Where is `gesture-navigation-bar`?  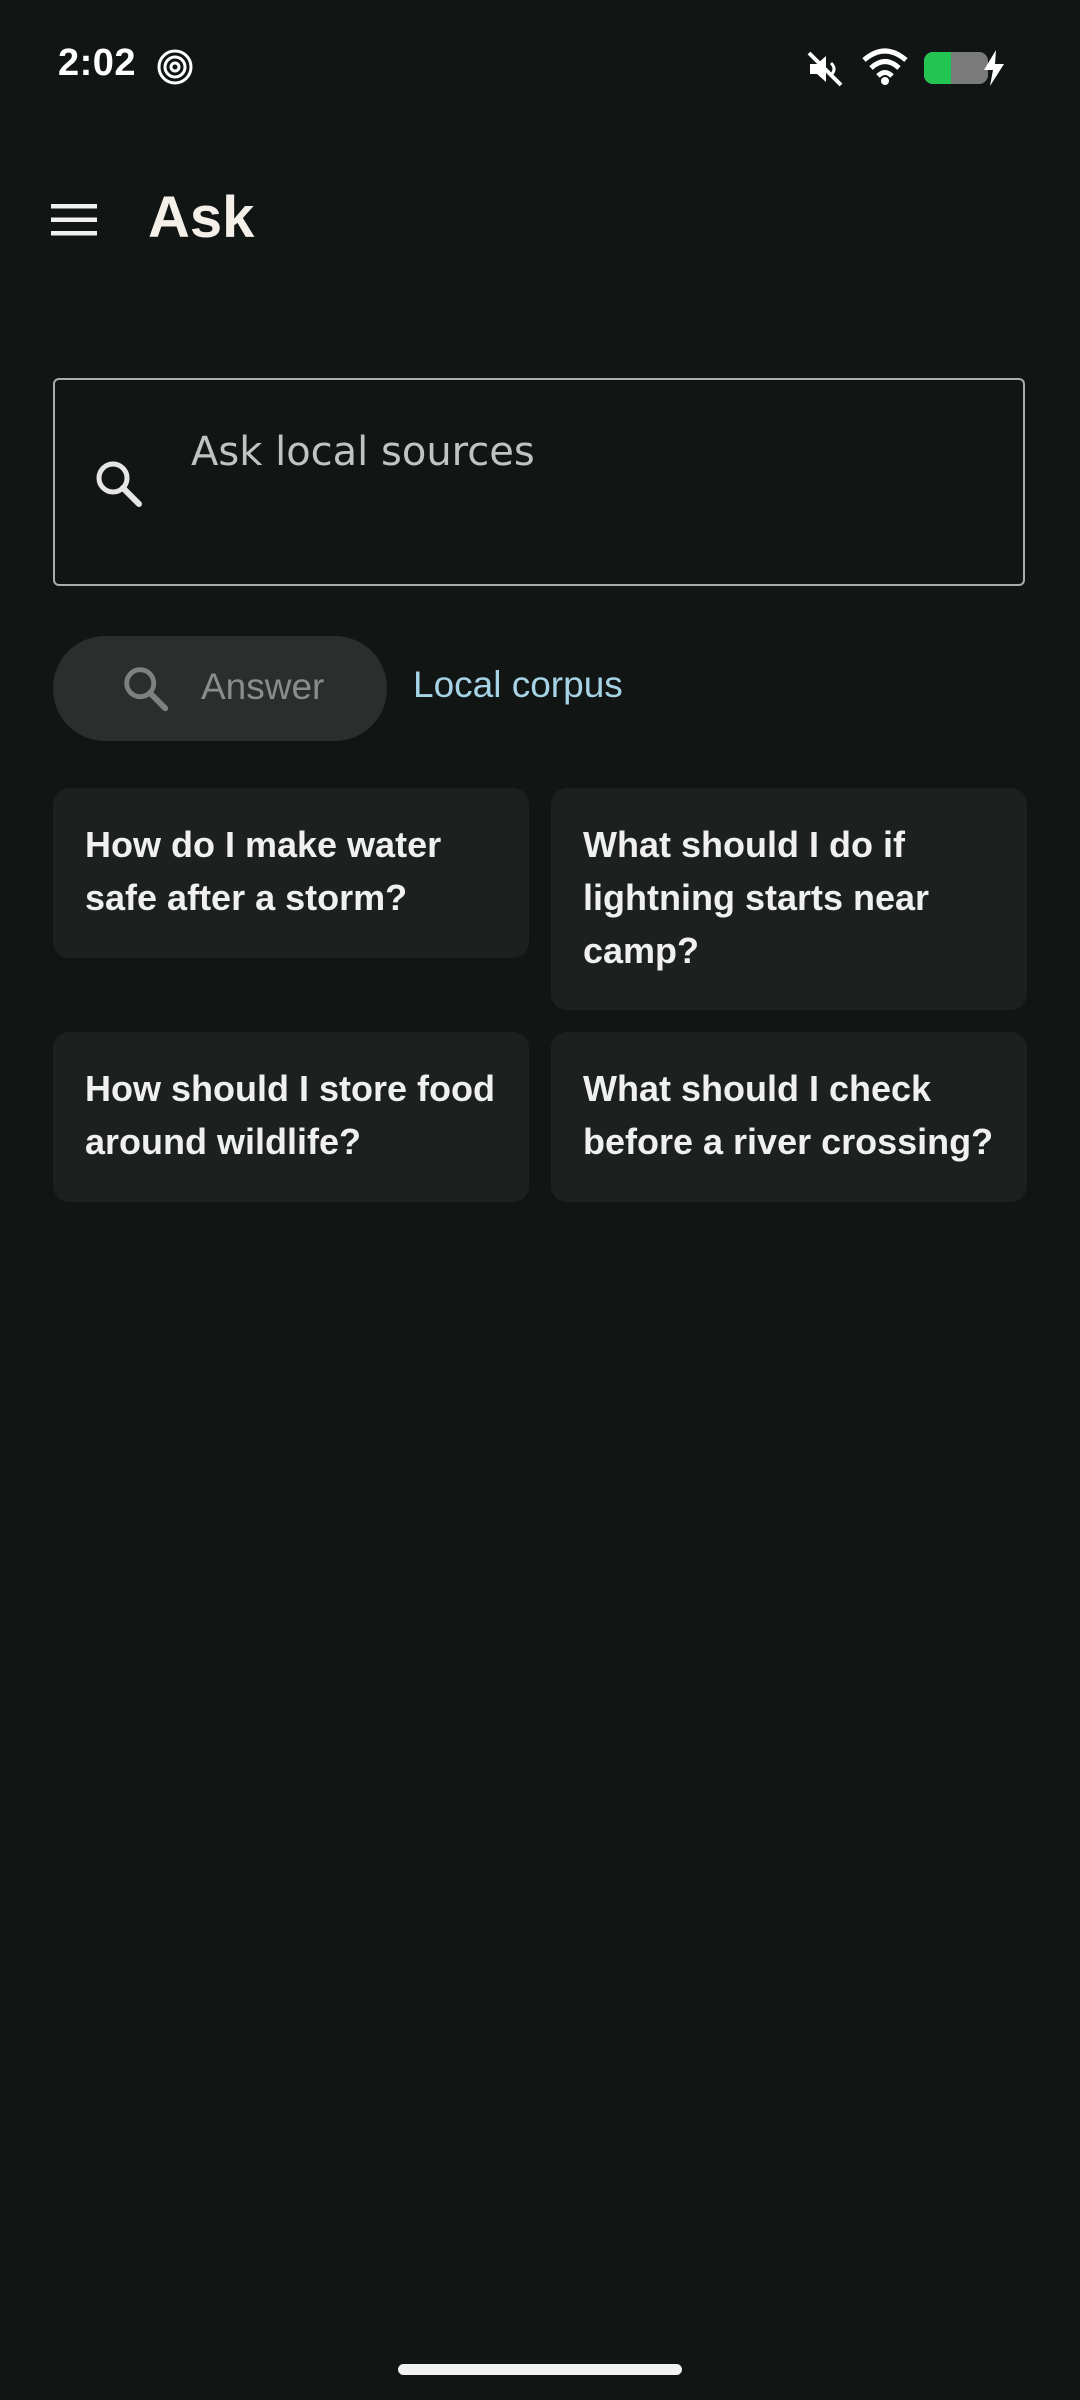 gesture-navigation-bar is located at coordinates (540, 2369).